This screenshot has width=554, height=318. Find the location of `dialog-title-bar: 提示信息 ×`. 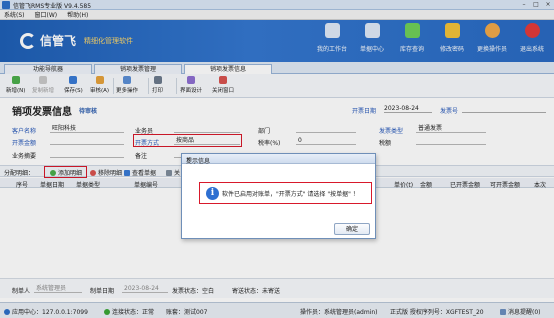

dialog-title-bar: 提示信息 × is located at coordinates (278, 159).